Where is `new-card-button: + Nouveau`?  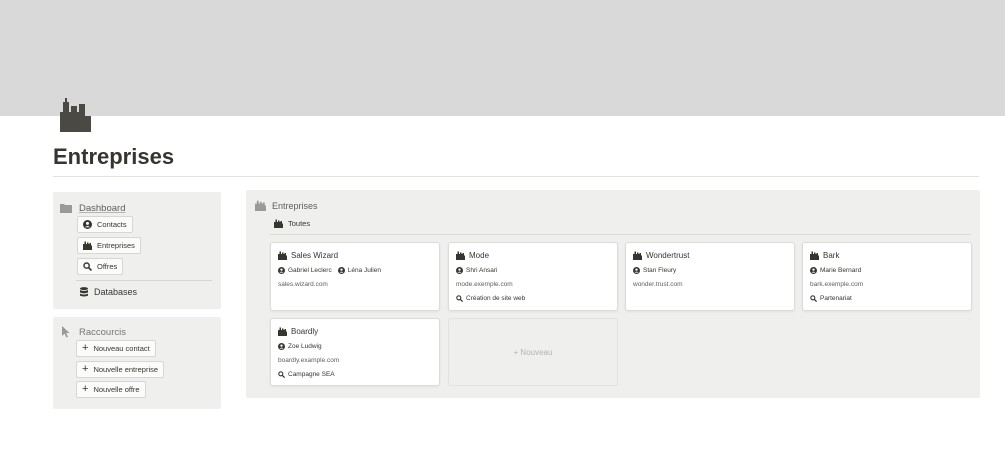
new-card-button: + Nouveau is located at coordinates (533, 352).